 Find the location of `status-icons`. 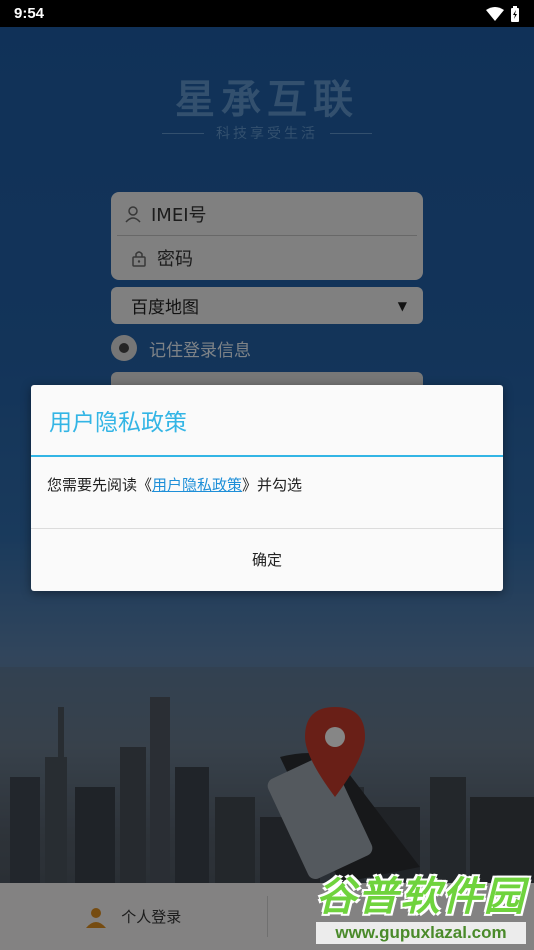

status-icons is located at coordinates (503, 13).